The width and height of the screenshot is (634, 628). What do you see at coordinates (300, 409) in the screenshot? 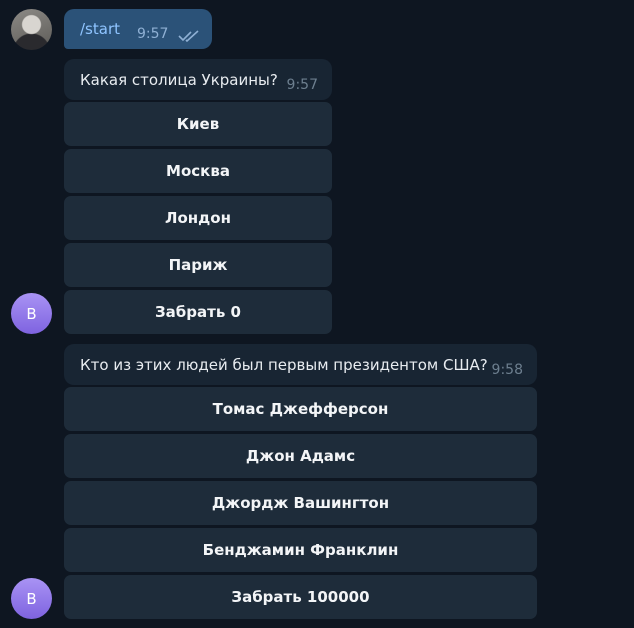
I see `answer-button: Томас Джефферсон` at bounding box center [300, 409].